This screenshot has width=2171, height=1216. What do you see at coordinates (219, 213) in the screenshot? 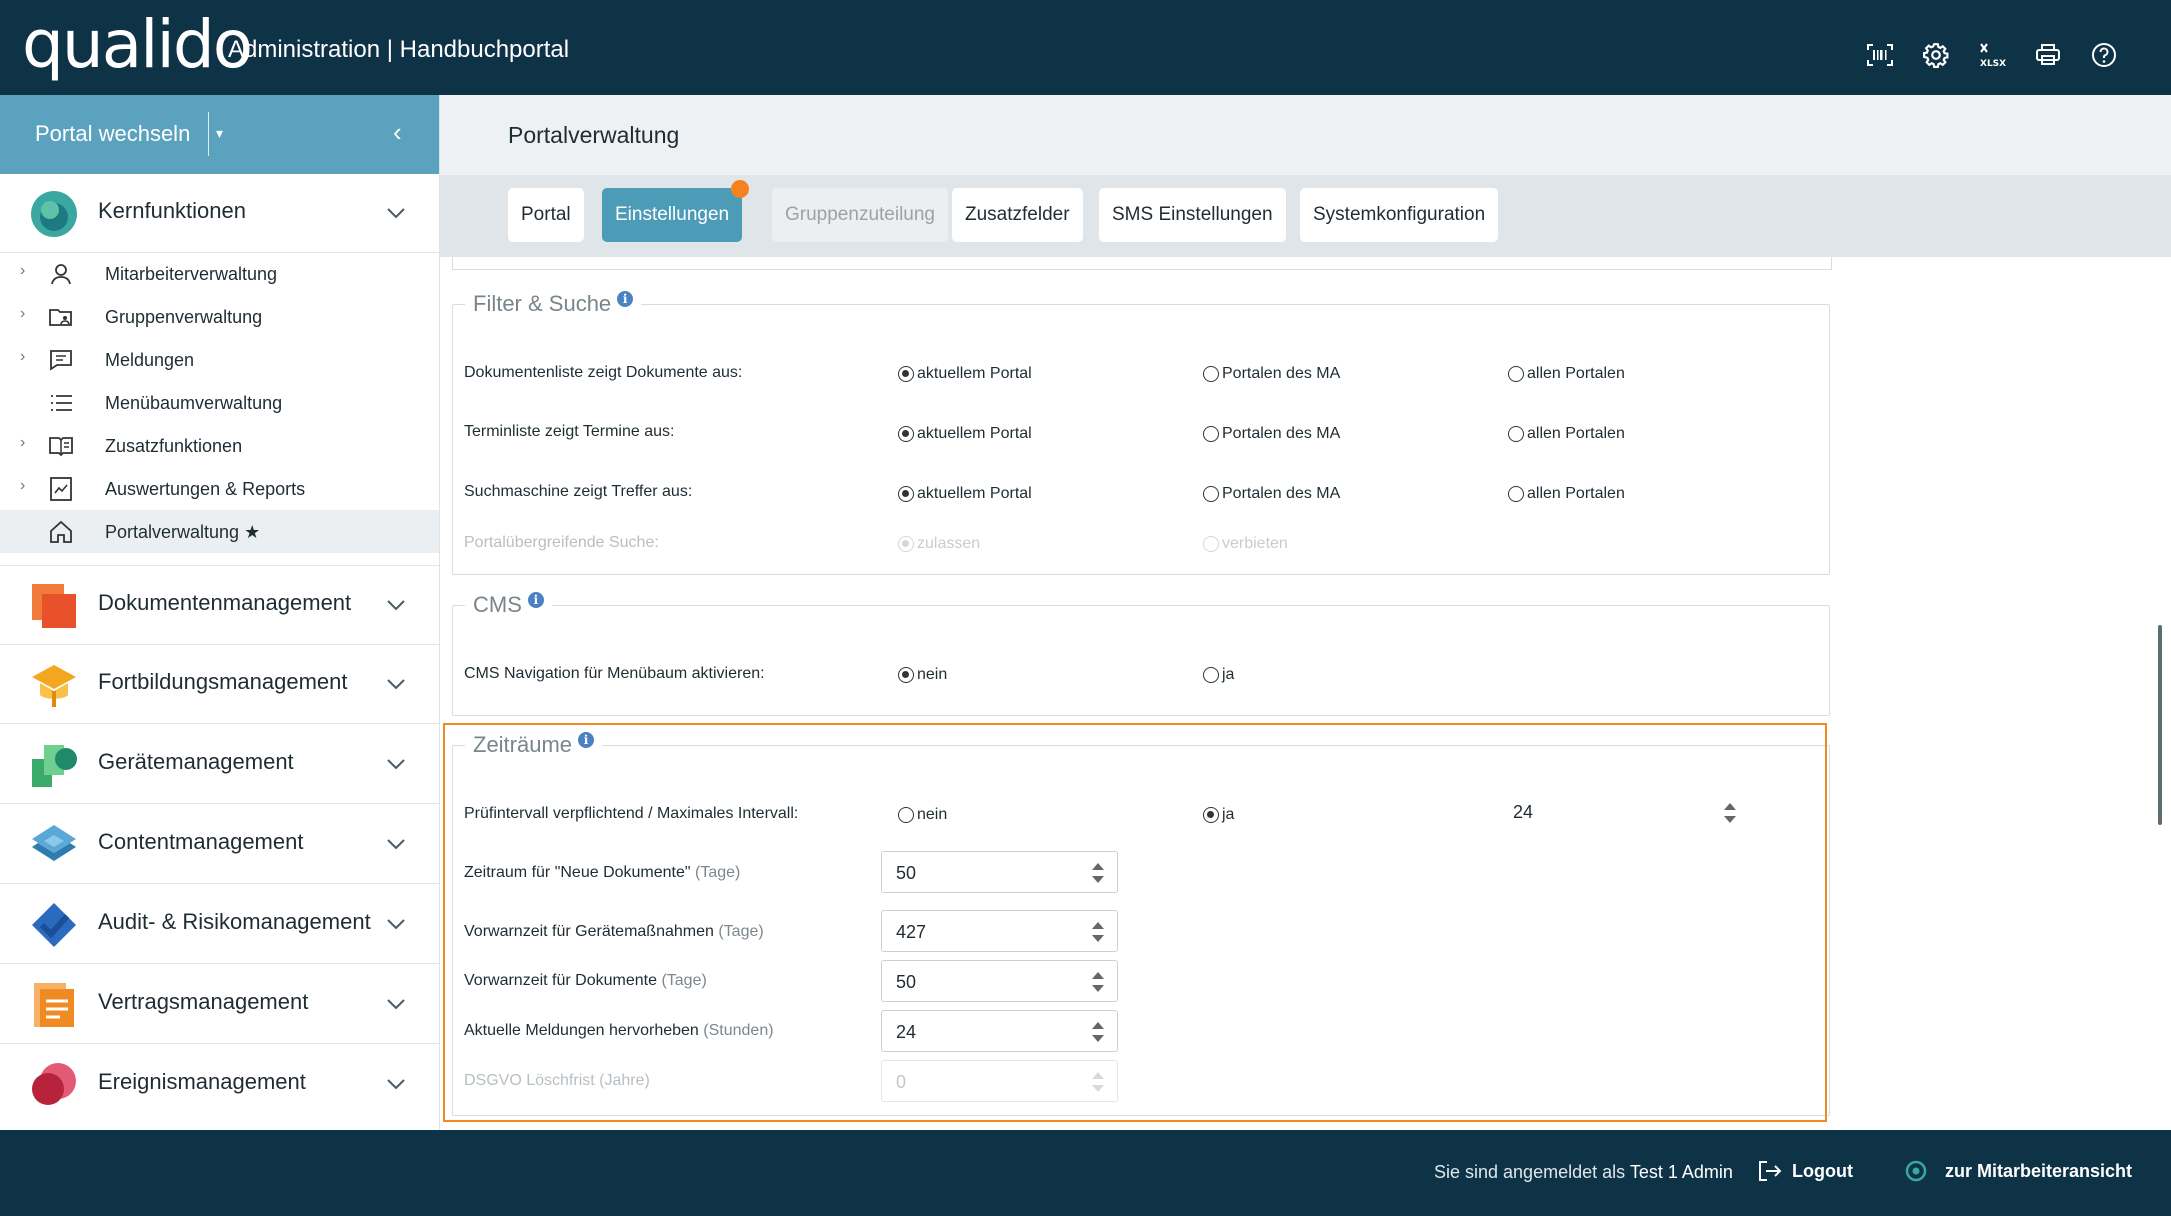
I see `group-kernfunktionen: Kernfunktionen` at bounding box center [219, 213].